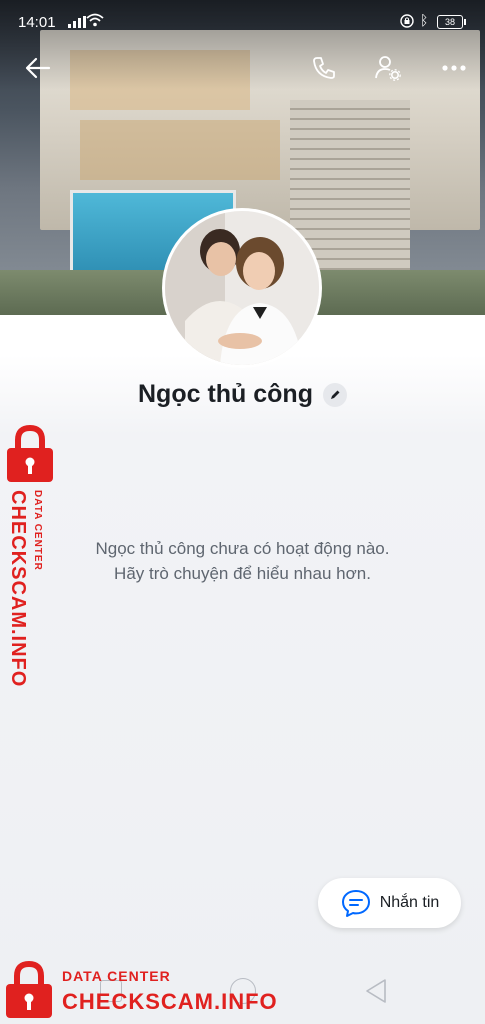 The height and width of the screenshot is (1024, 485). What do you see at coordinates (376, 991) in the screenshot?
I see `triangle-back-icon` at bounding box center [376, 991].